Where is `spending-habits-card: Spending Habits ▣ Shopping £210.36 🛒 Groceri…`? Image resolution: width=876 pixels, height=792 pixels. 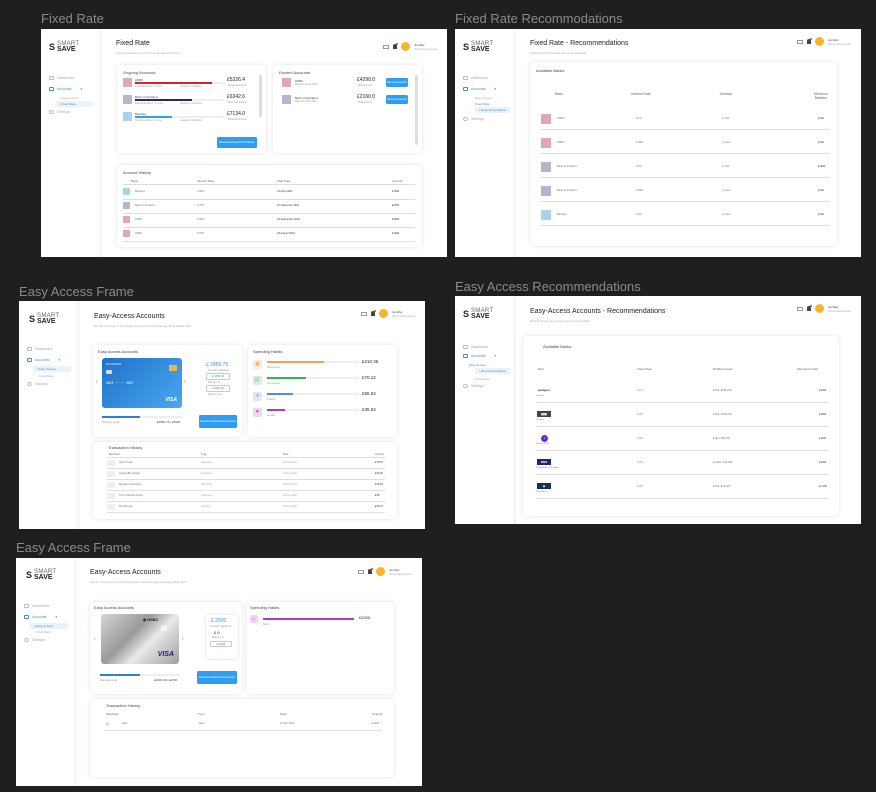
spending-habits-card: Spending Habits ▣ Shopping £210.36 🛒 Groceri… is located at coordinates (322, 391).